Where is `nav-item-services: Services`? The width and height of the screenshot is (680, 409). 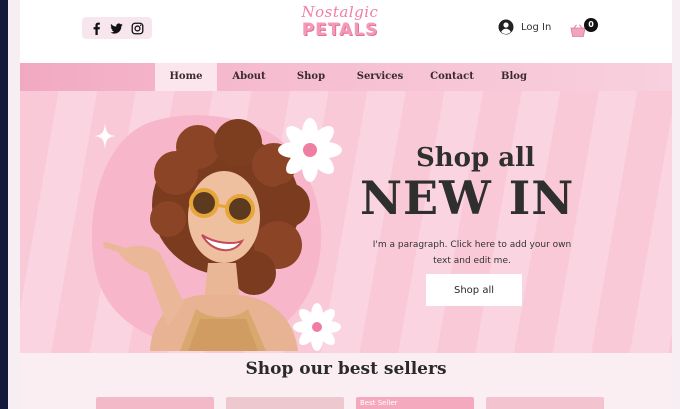
nav-item-services: Services is located at coordinates (380, 77).